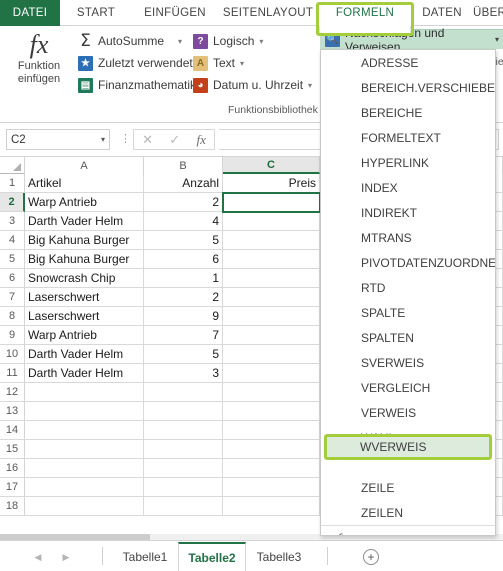 This screenshot has width=503, height=571. What do you see at coordinates (183, 240) in the screenshot?
I see `cell-b4: 5` at bounding box center [183, 240].